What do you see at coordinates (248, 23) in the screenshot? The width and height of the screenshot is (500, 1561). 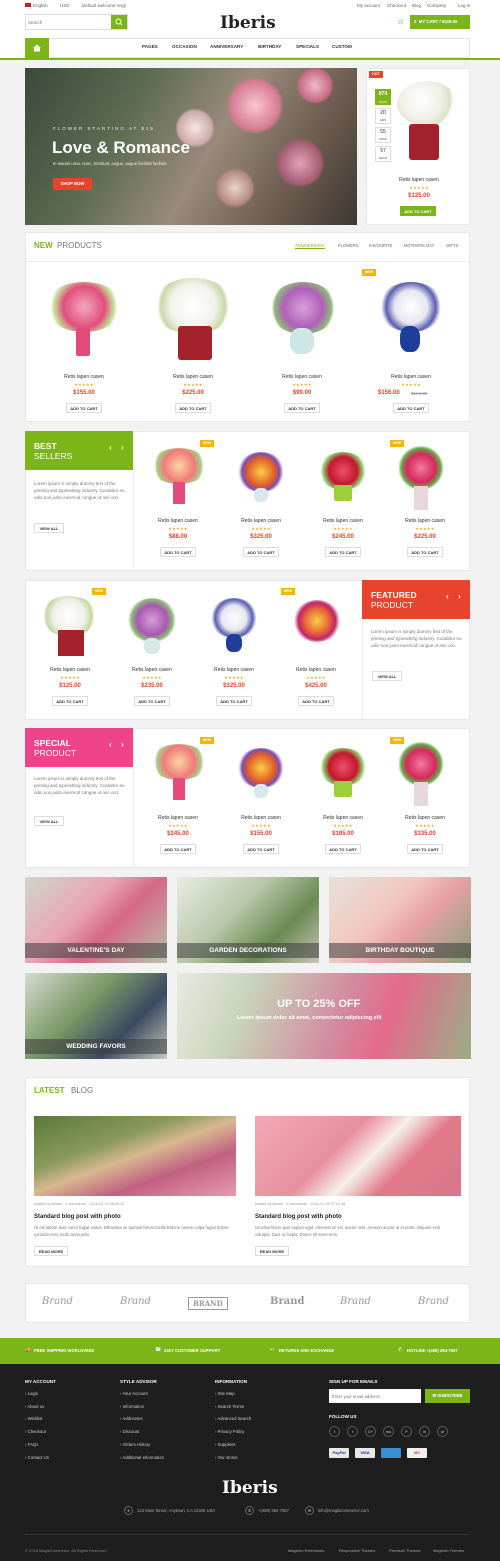 I see `logo: Iberis` at bounding box center [248, 23].